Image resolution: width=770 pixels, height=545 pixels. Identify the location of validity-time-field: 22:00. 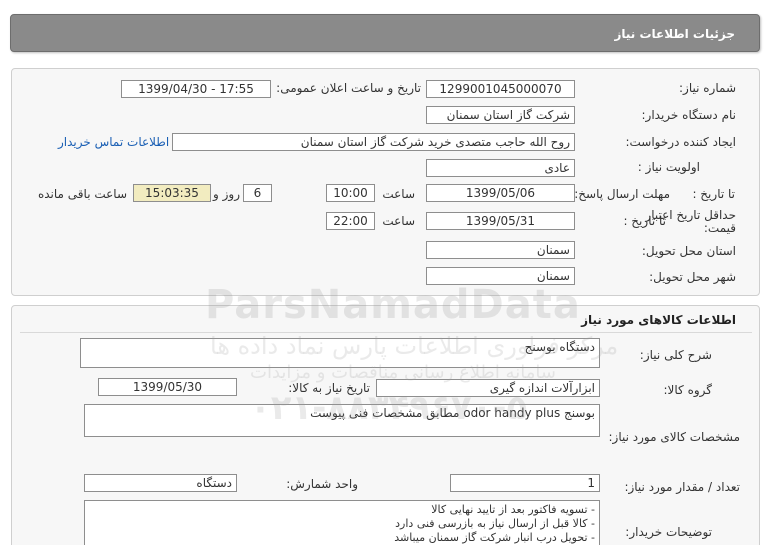
(350, 221).